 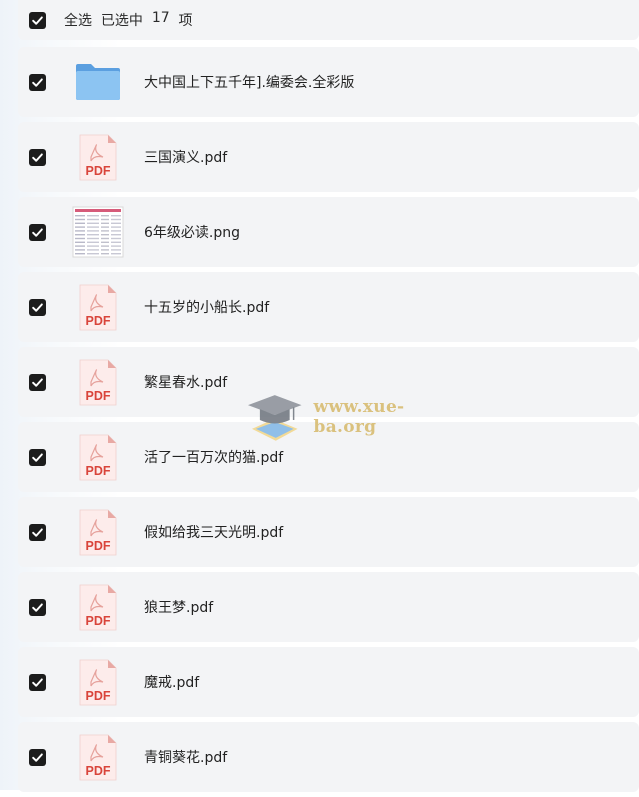 What do you see at coordinates (249, 82) in the screenshot?
I see `file-name: 大中国上下五千年].编委会.全彩版` at bounding box center [249, 82].